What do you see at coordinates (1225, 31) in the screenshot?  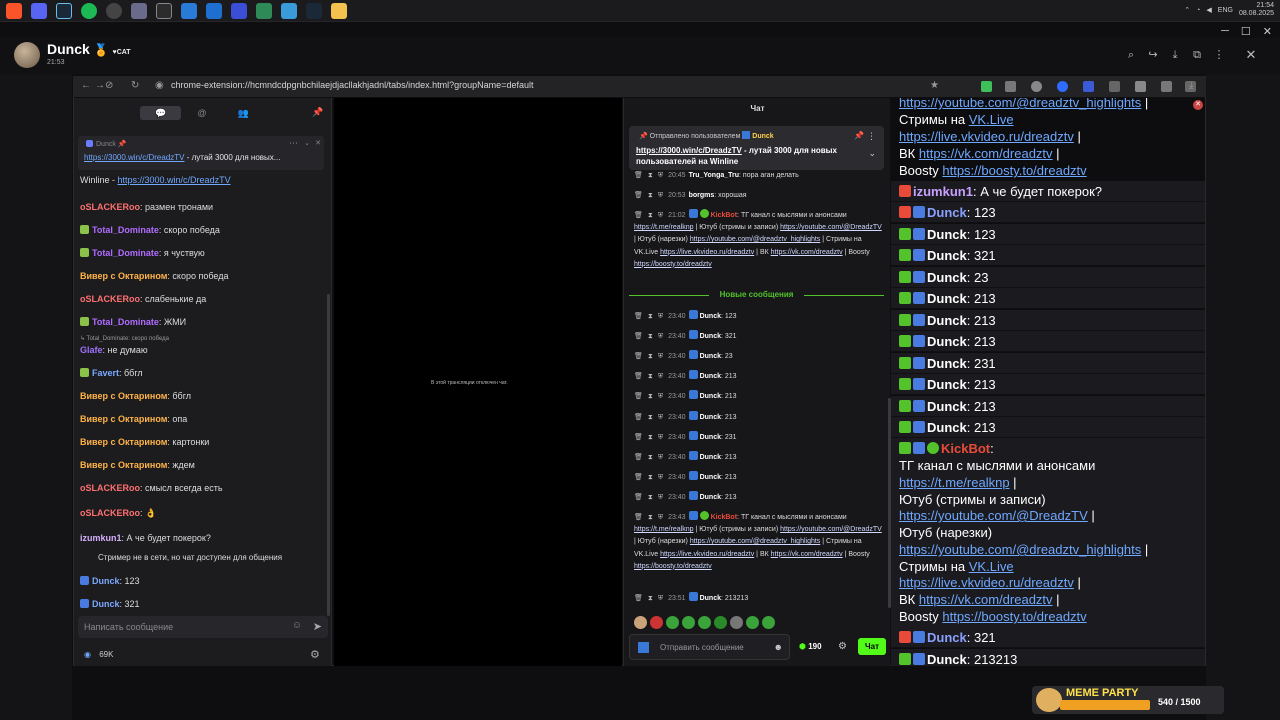 I see `minimize-icon: ─` at bounding box center [1225, 31].